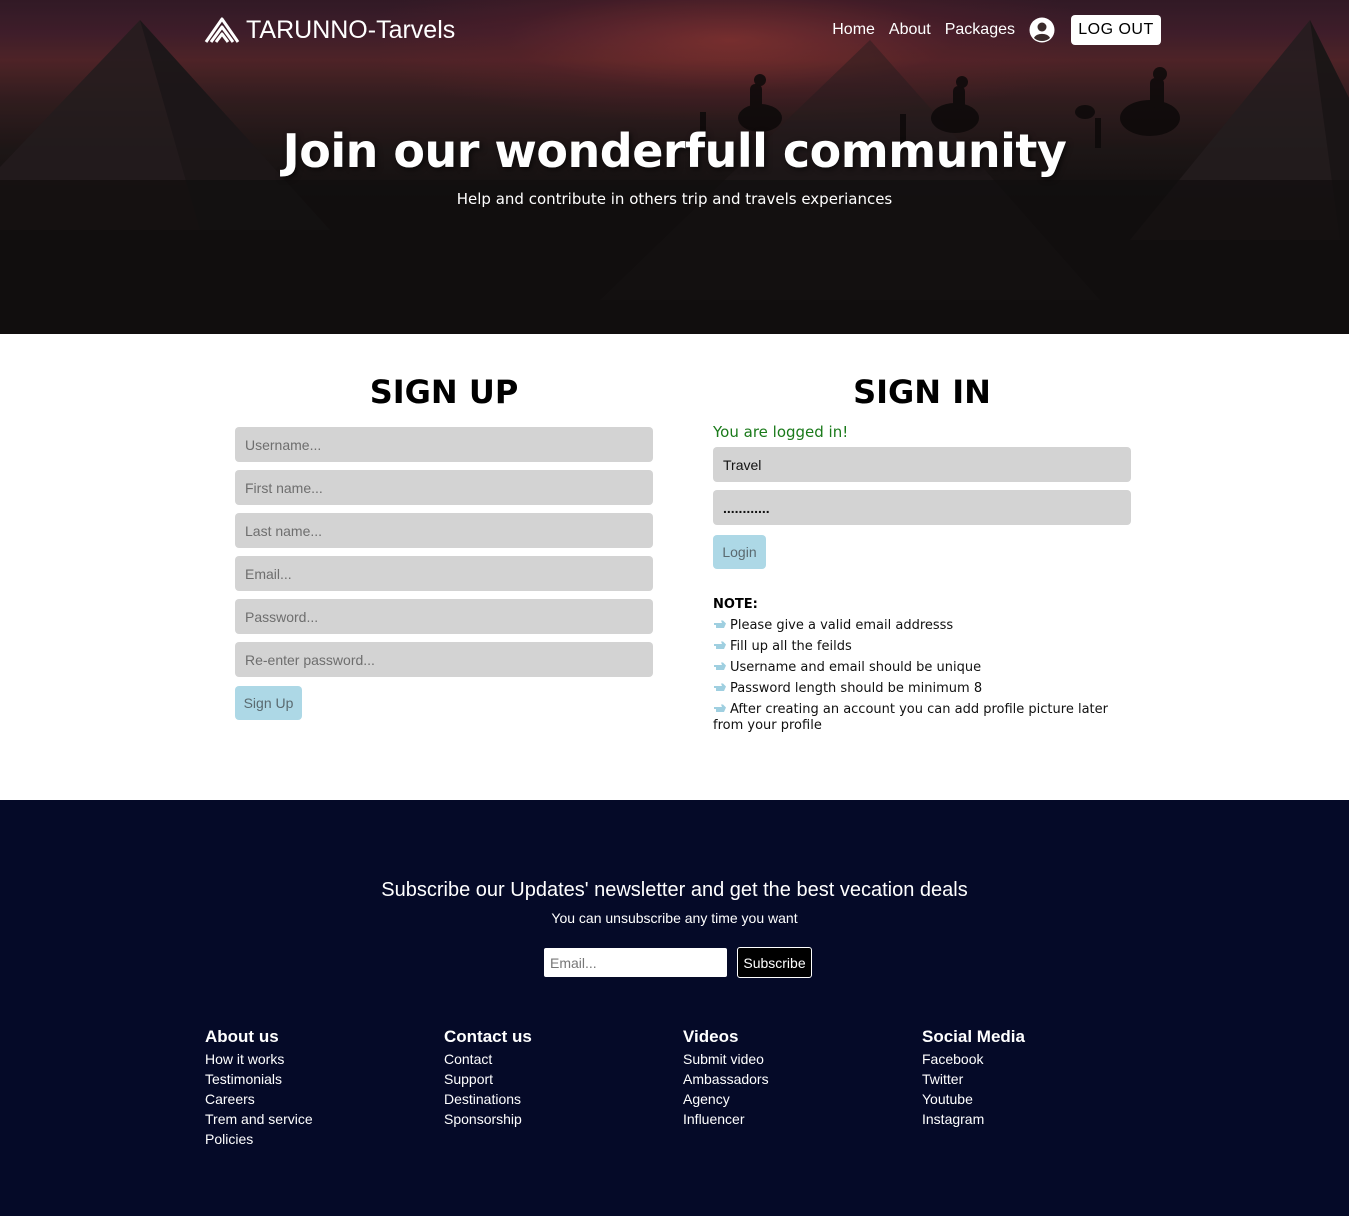 This screenshot has width=1349, height=1216. Describe the element at coordinates (444, 573) in the screenshot. I see `signup-email-input` at that location.